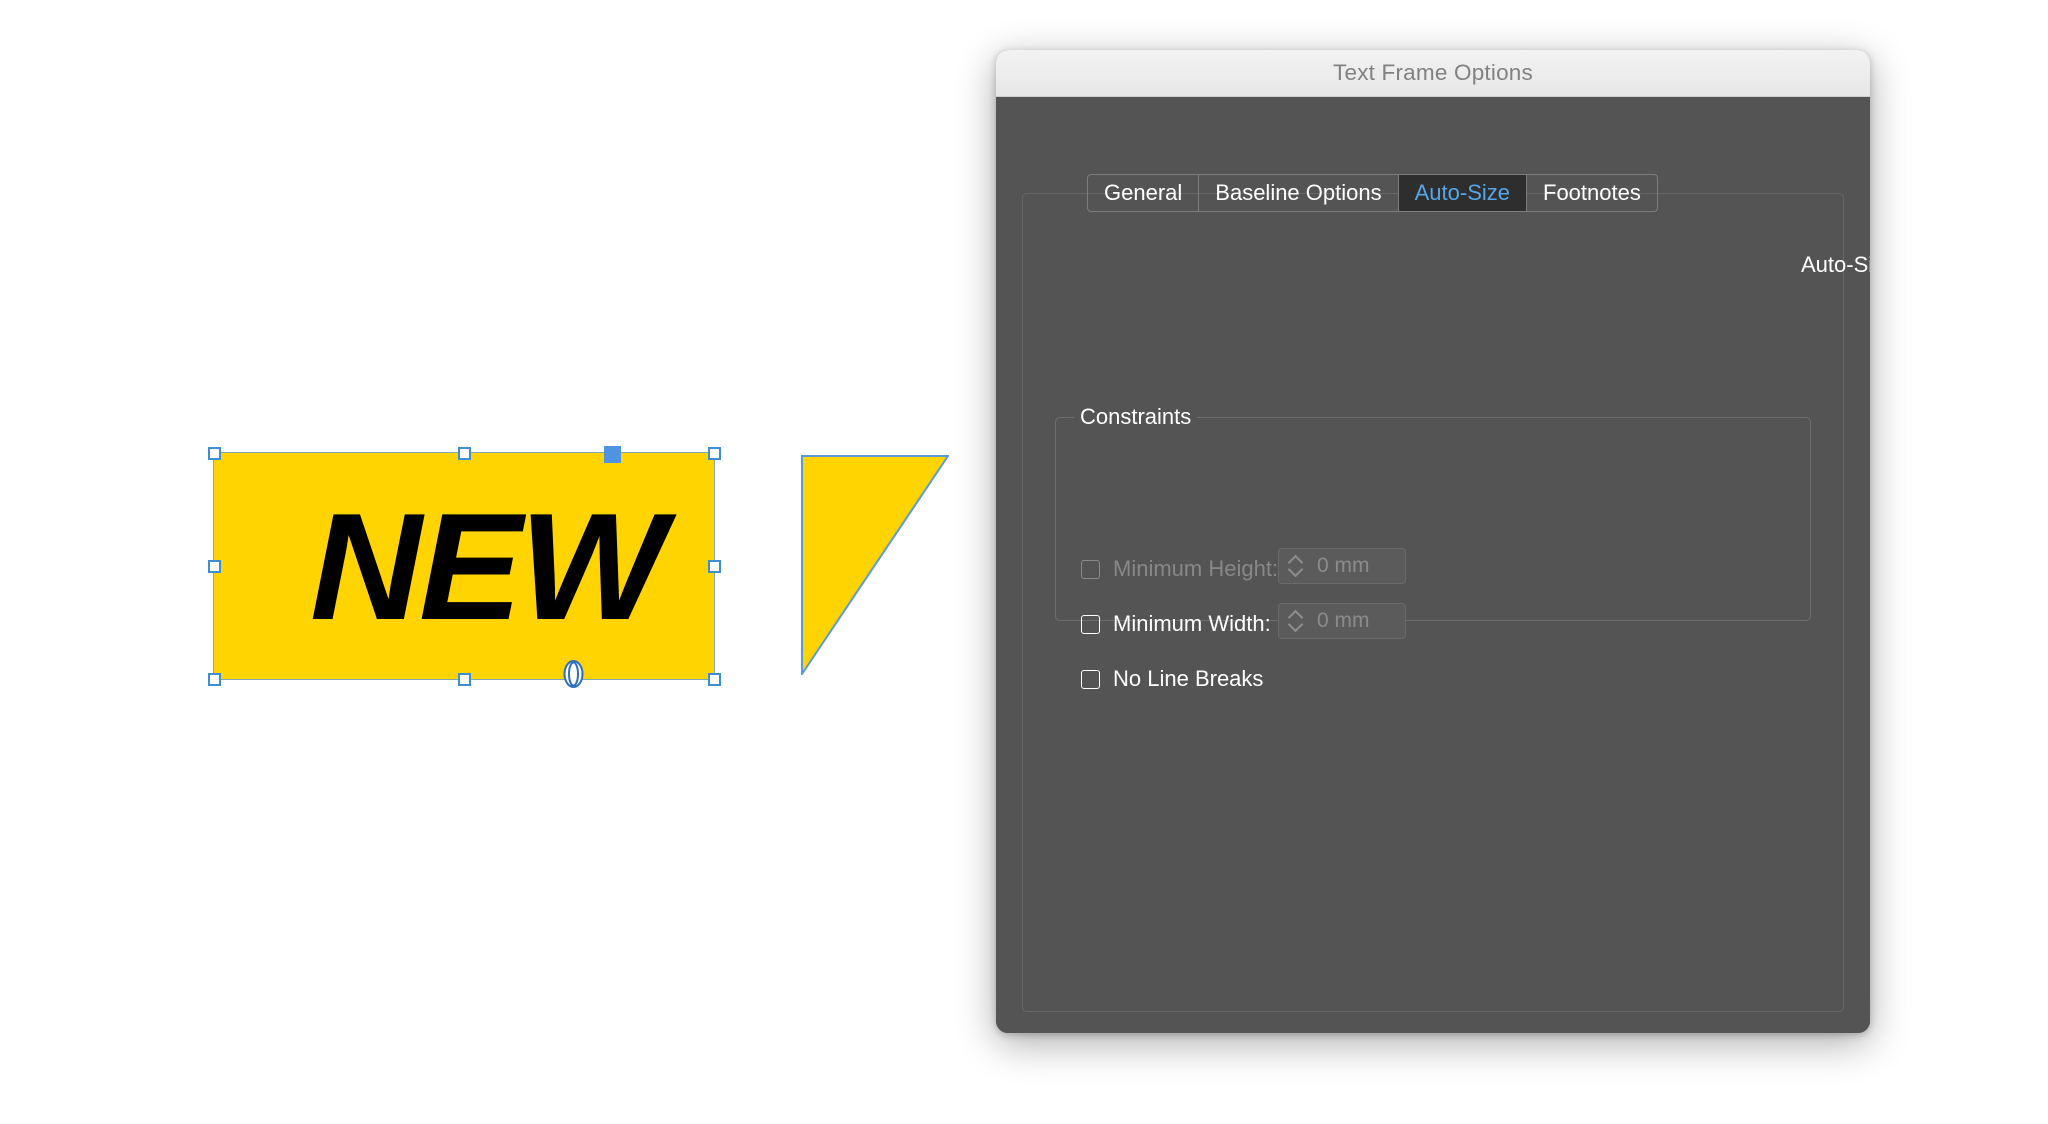 The width and height of the screenshot is (2048, 1124). I want to click on tab-footnotes: Footnotes, so click(1592, 193).